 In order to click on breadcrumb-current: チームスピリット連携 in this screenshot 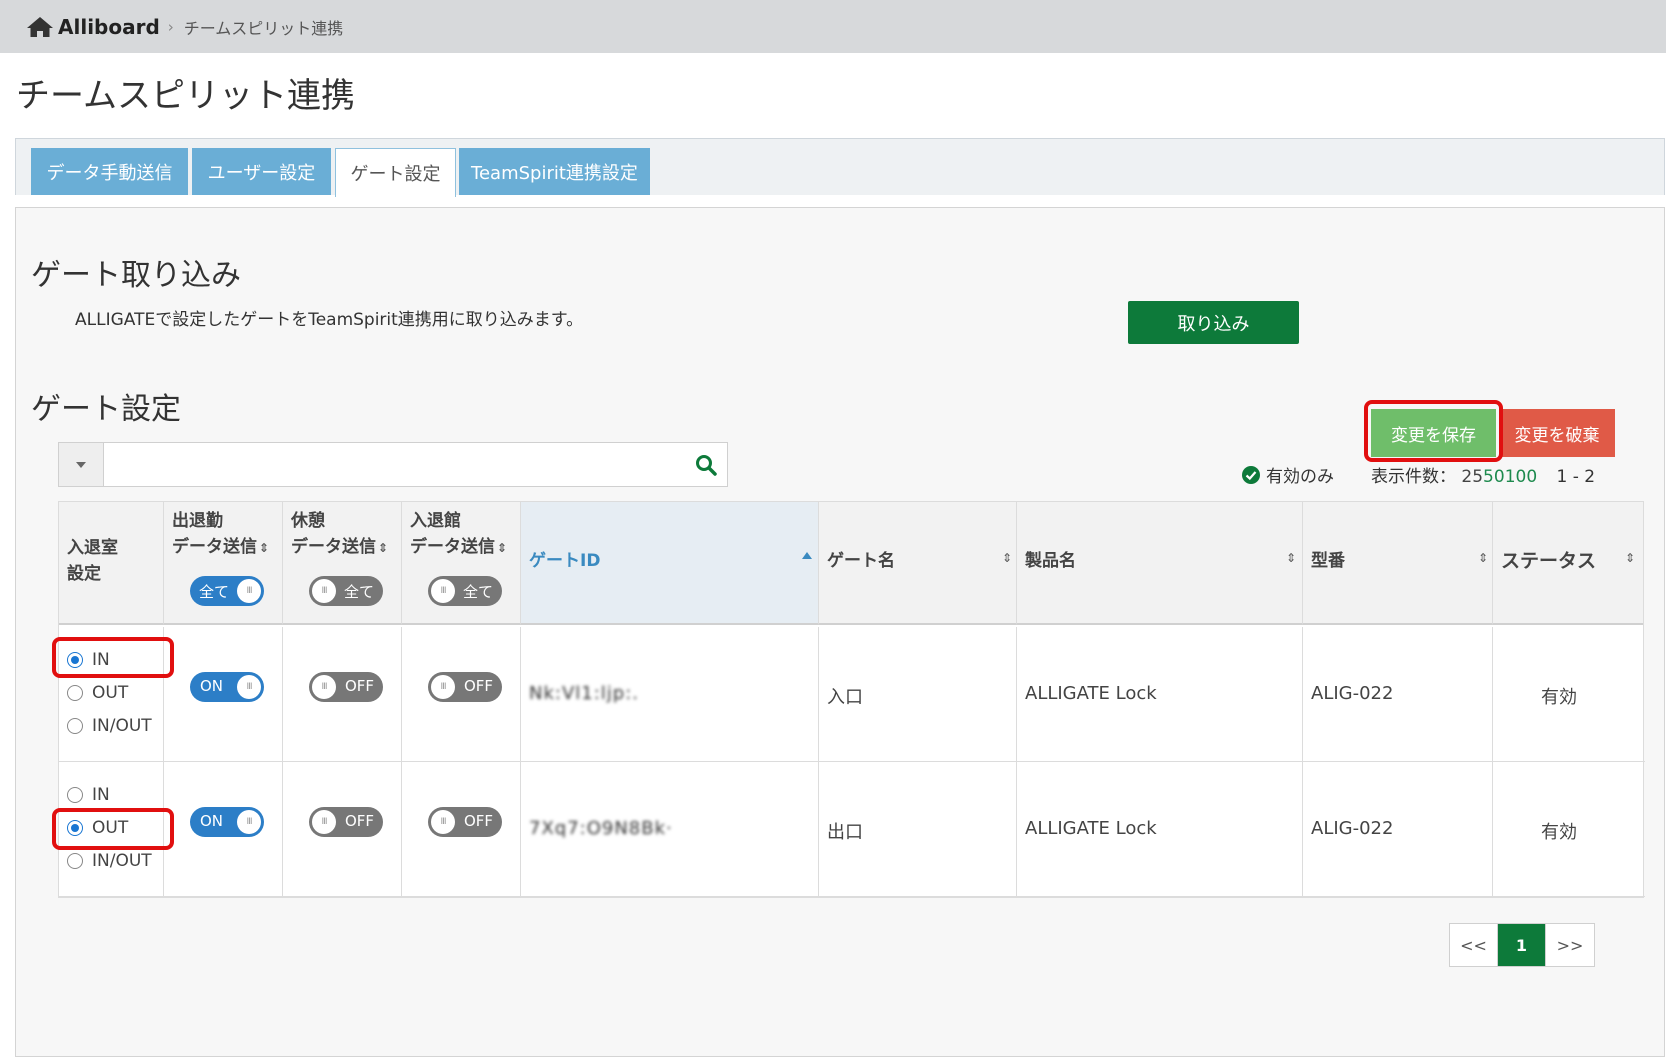, I will do `click(263, 28)`.